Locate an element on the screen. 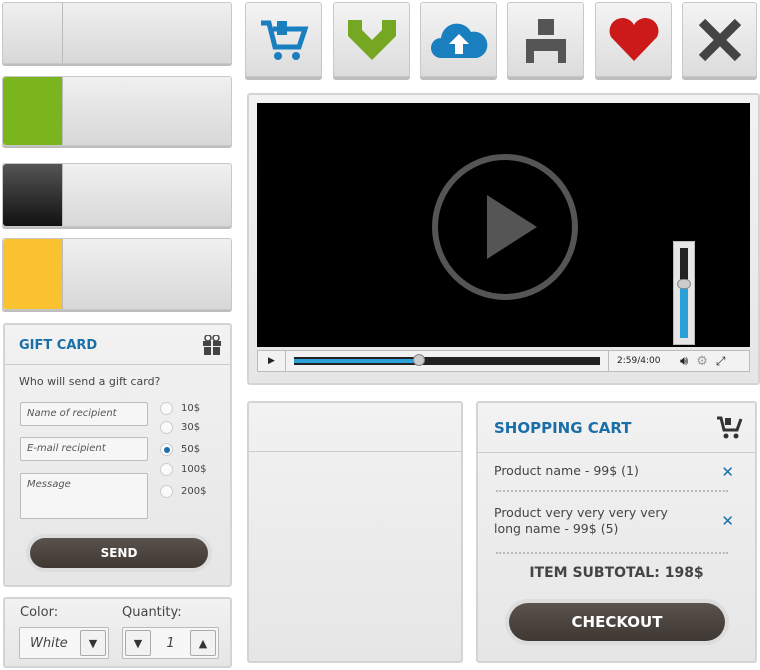 The width and height of the screenshot is (760, 670). time-display: 2:59/4:00 is located at coordinates (642, 361).